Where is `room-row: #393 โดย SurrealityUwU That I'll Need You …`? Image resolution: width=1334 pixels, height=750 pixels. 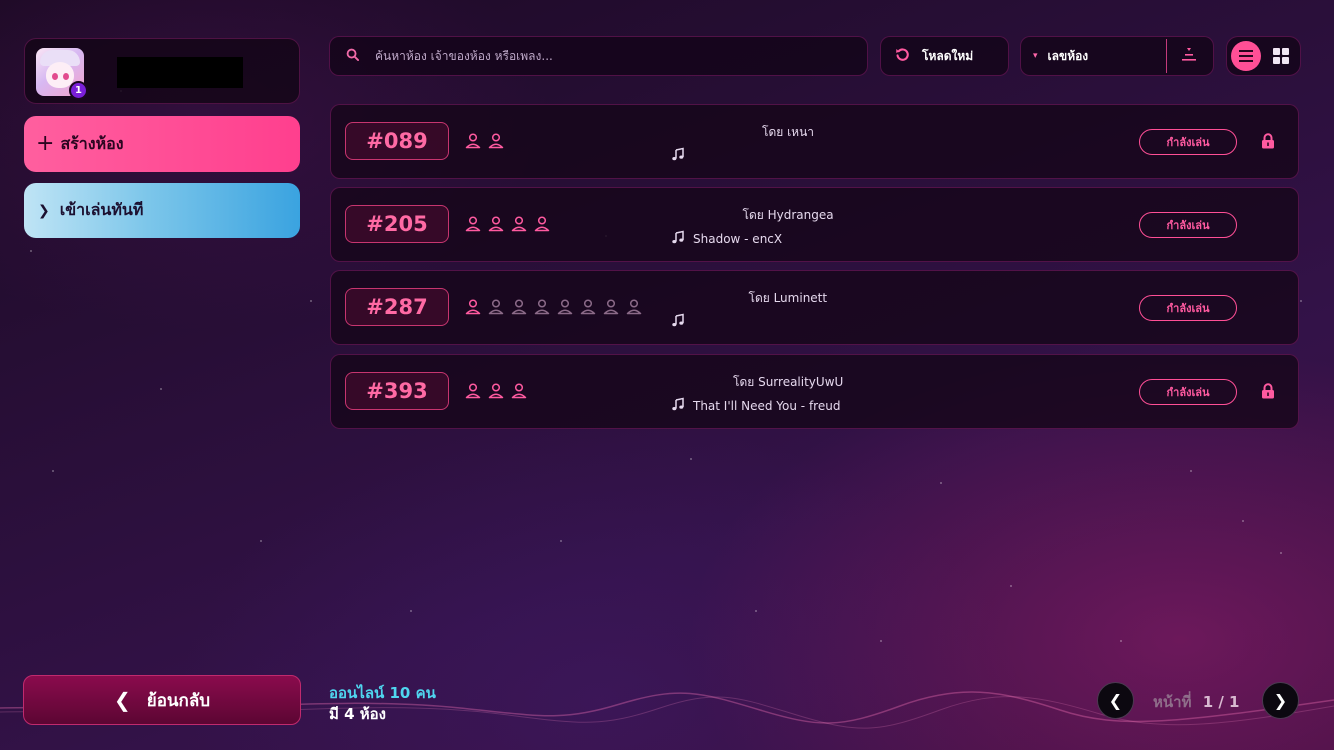
room-row: #393 โดย SurrealityUwU That I'll Need You … is located at coordinates (814, 391).